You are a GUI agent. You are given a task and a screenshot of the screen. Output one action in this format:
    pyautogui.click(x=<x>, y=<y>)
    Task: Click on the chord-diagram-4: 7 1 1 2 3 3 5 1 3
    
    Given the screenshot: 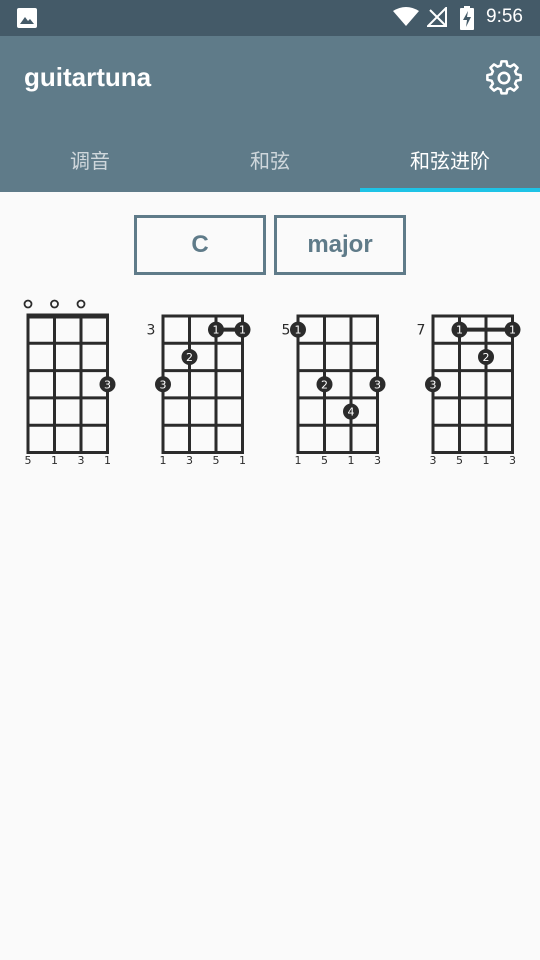 What is the action you would take?
    pyautogui.click(x=469, y=390)
    